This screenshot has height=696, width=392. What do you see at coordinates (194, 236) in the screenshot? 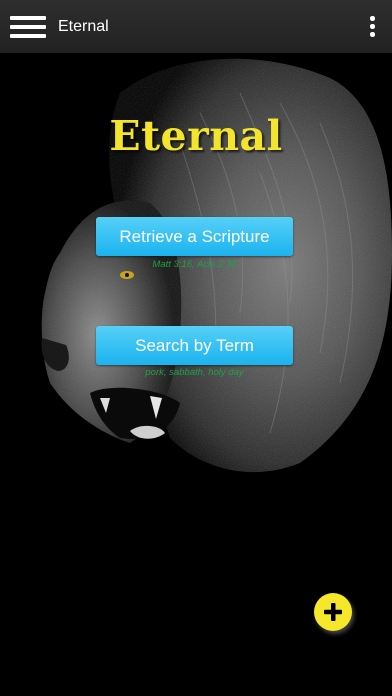
I see `retrieve-scripture-button: Retrieve a Scripture` at bounding box center [194, 236].